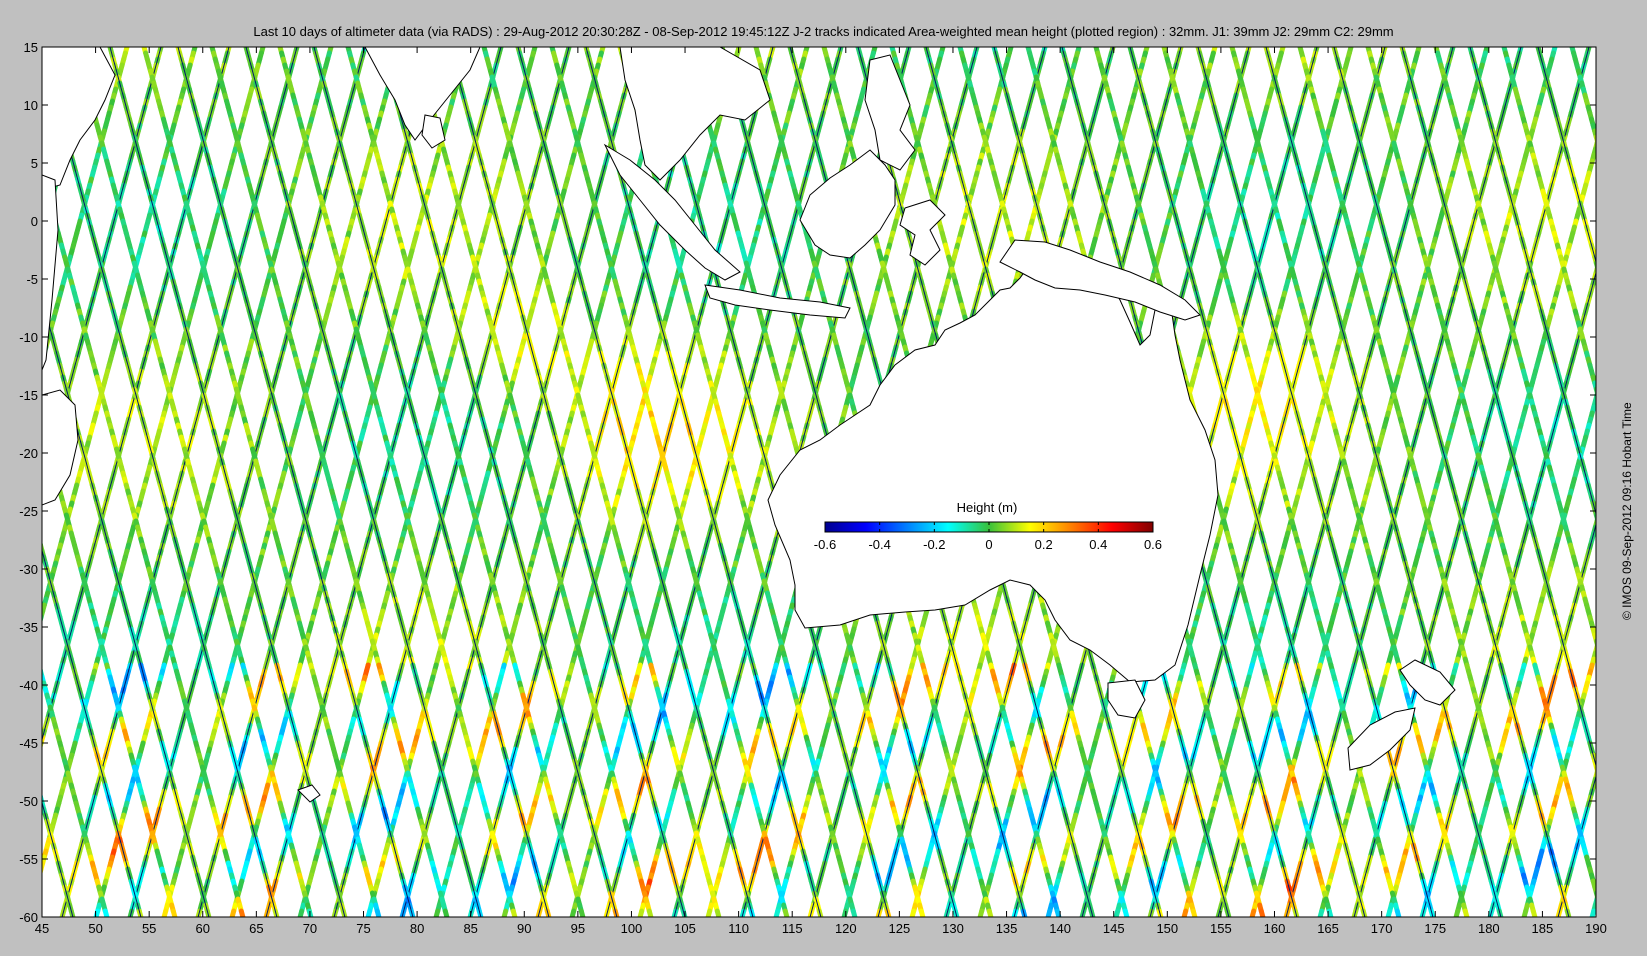  I want to click on x-tick-label: 90, so click(524, 928).